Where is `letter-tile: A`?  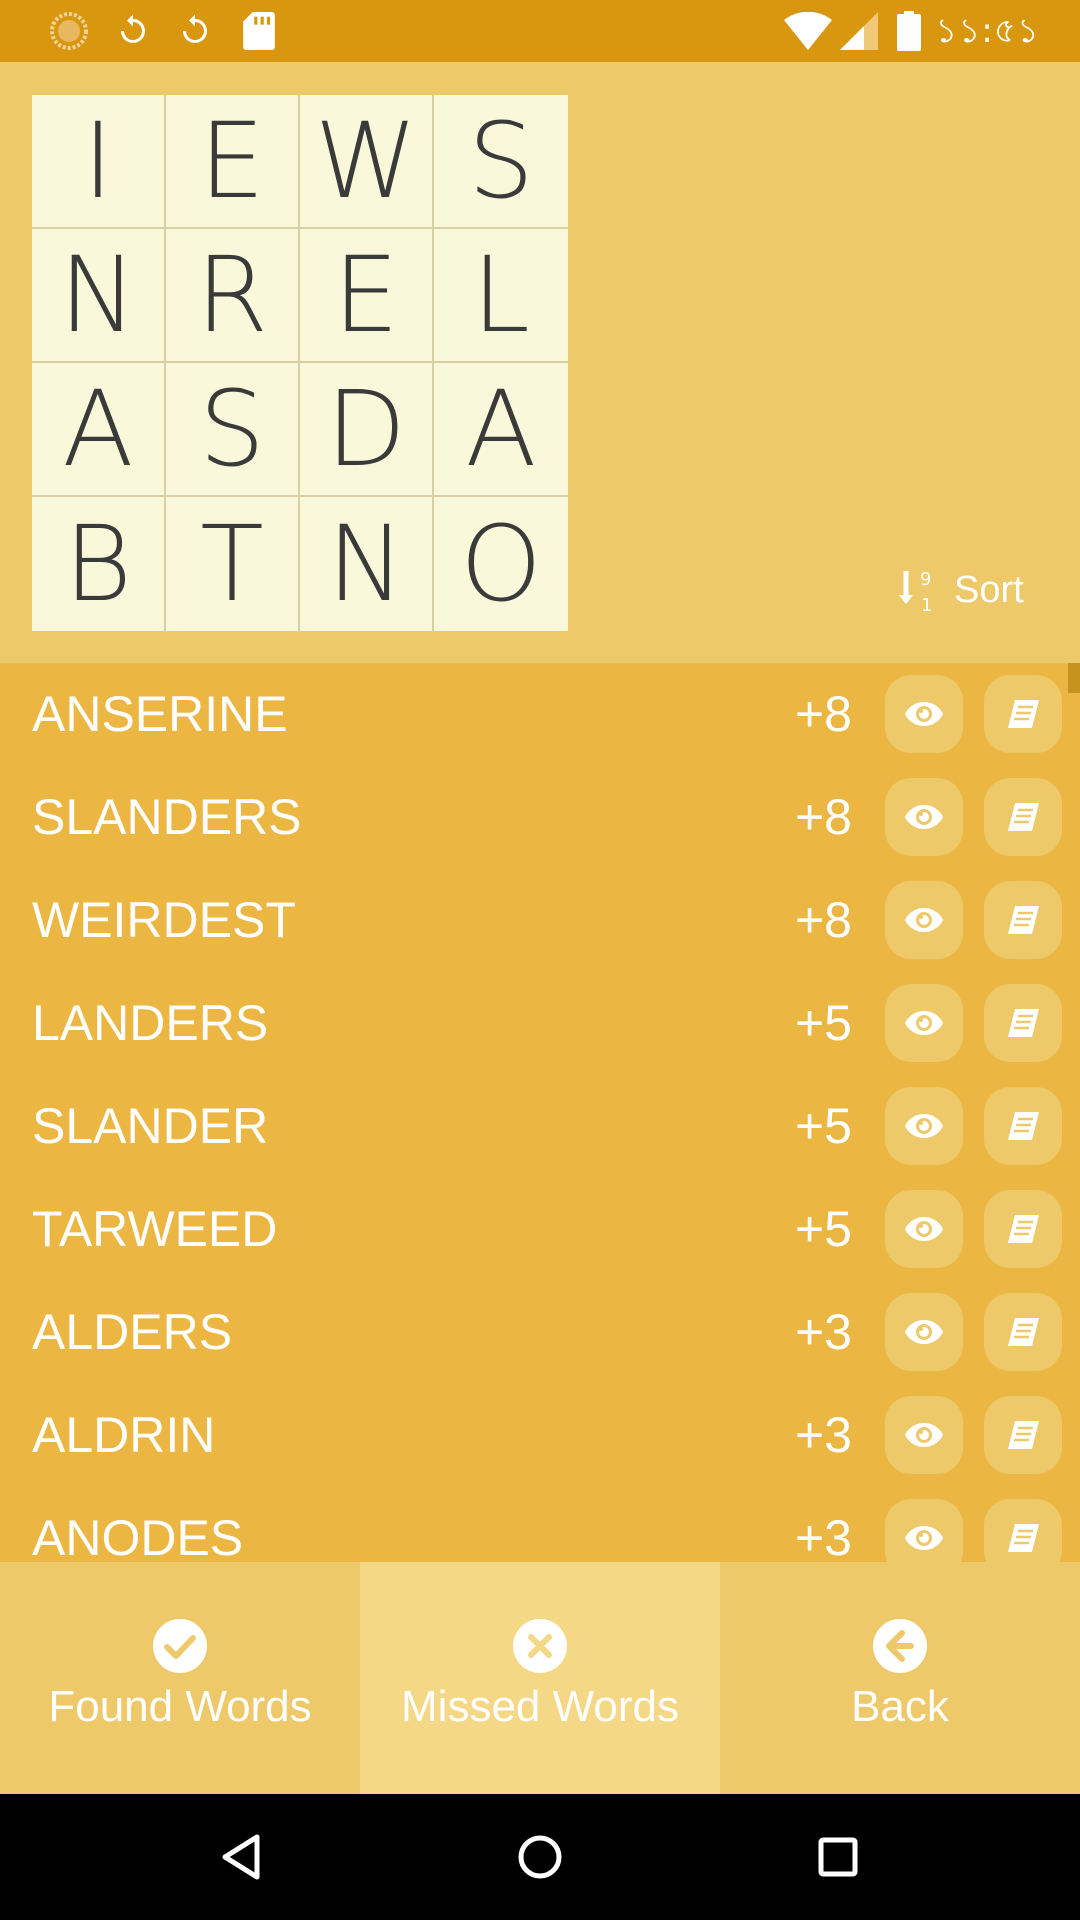
letter-tile: A is located at coordinates (501, 430).